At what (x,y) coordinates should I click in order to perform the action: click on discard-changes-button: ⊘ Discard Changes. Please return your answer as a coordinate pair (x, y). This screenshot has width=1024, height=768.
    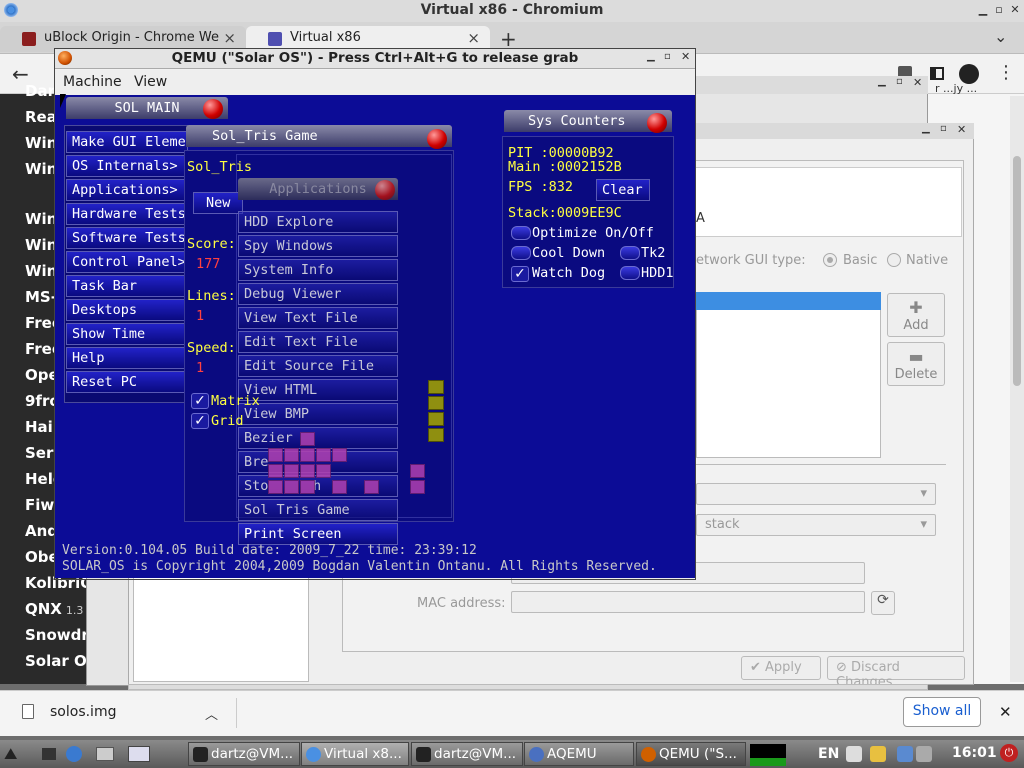
    Looking at the image, I should click on (896, 673).